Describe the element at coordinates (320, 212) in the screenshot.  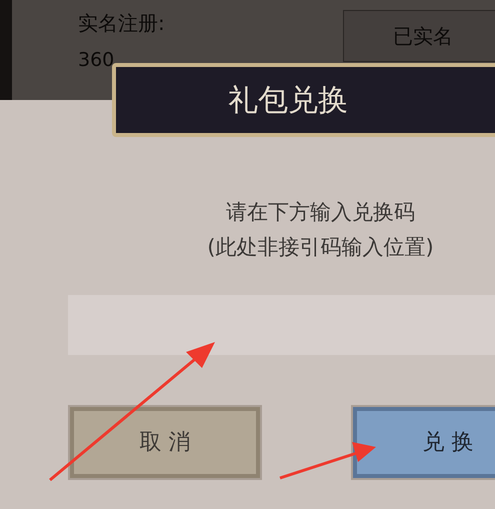
I see `instruction-text: 请在下方输入兑换码` at that location.